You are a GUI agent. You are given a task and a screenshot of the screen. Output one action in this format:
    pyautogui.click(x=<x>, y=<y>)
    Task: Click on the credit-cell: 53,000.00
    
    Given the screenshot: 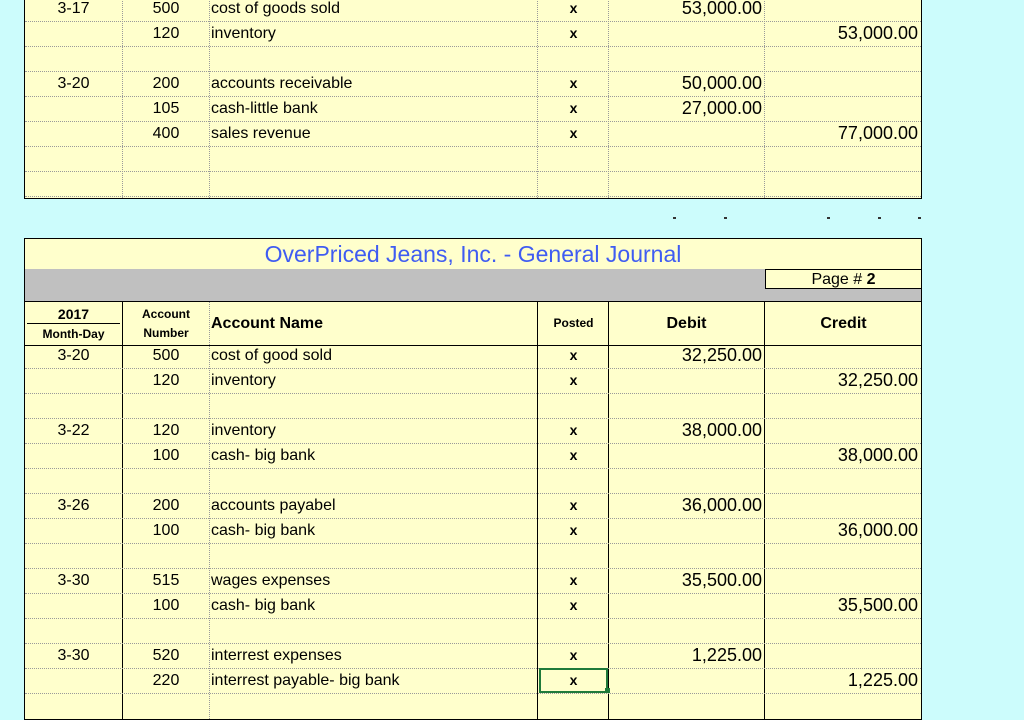 What is the action you would take?
    pyautogui.click(x=842, y=33)
    